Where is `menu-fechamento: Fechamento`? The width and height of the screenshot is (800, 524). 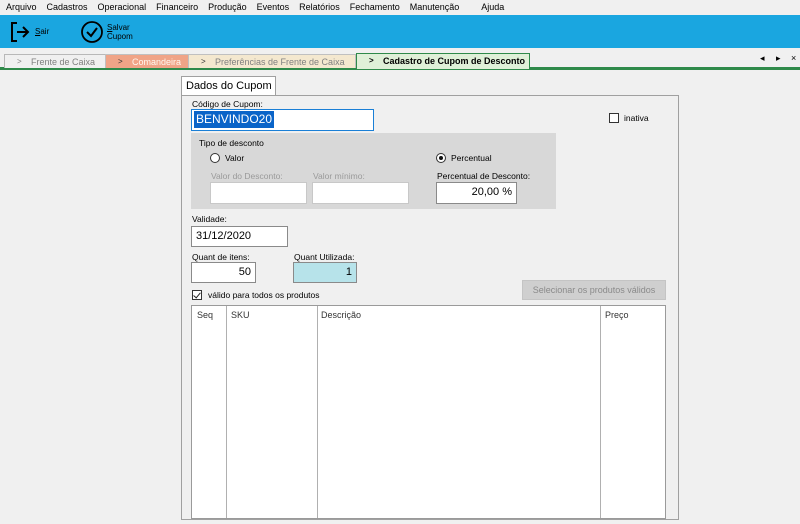 menu-fechamento: Fechamento is located at coordinates (374, 7).